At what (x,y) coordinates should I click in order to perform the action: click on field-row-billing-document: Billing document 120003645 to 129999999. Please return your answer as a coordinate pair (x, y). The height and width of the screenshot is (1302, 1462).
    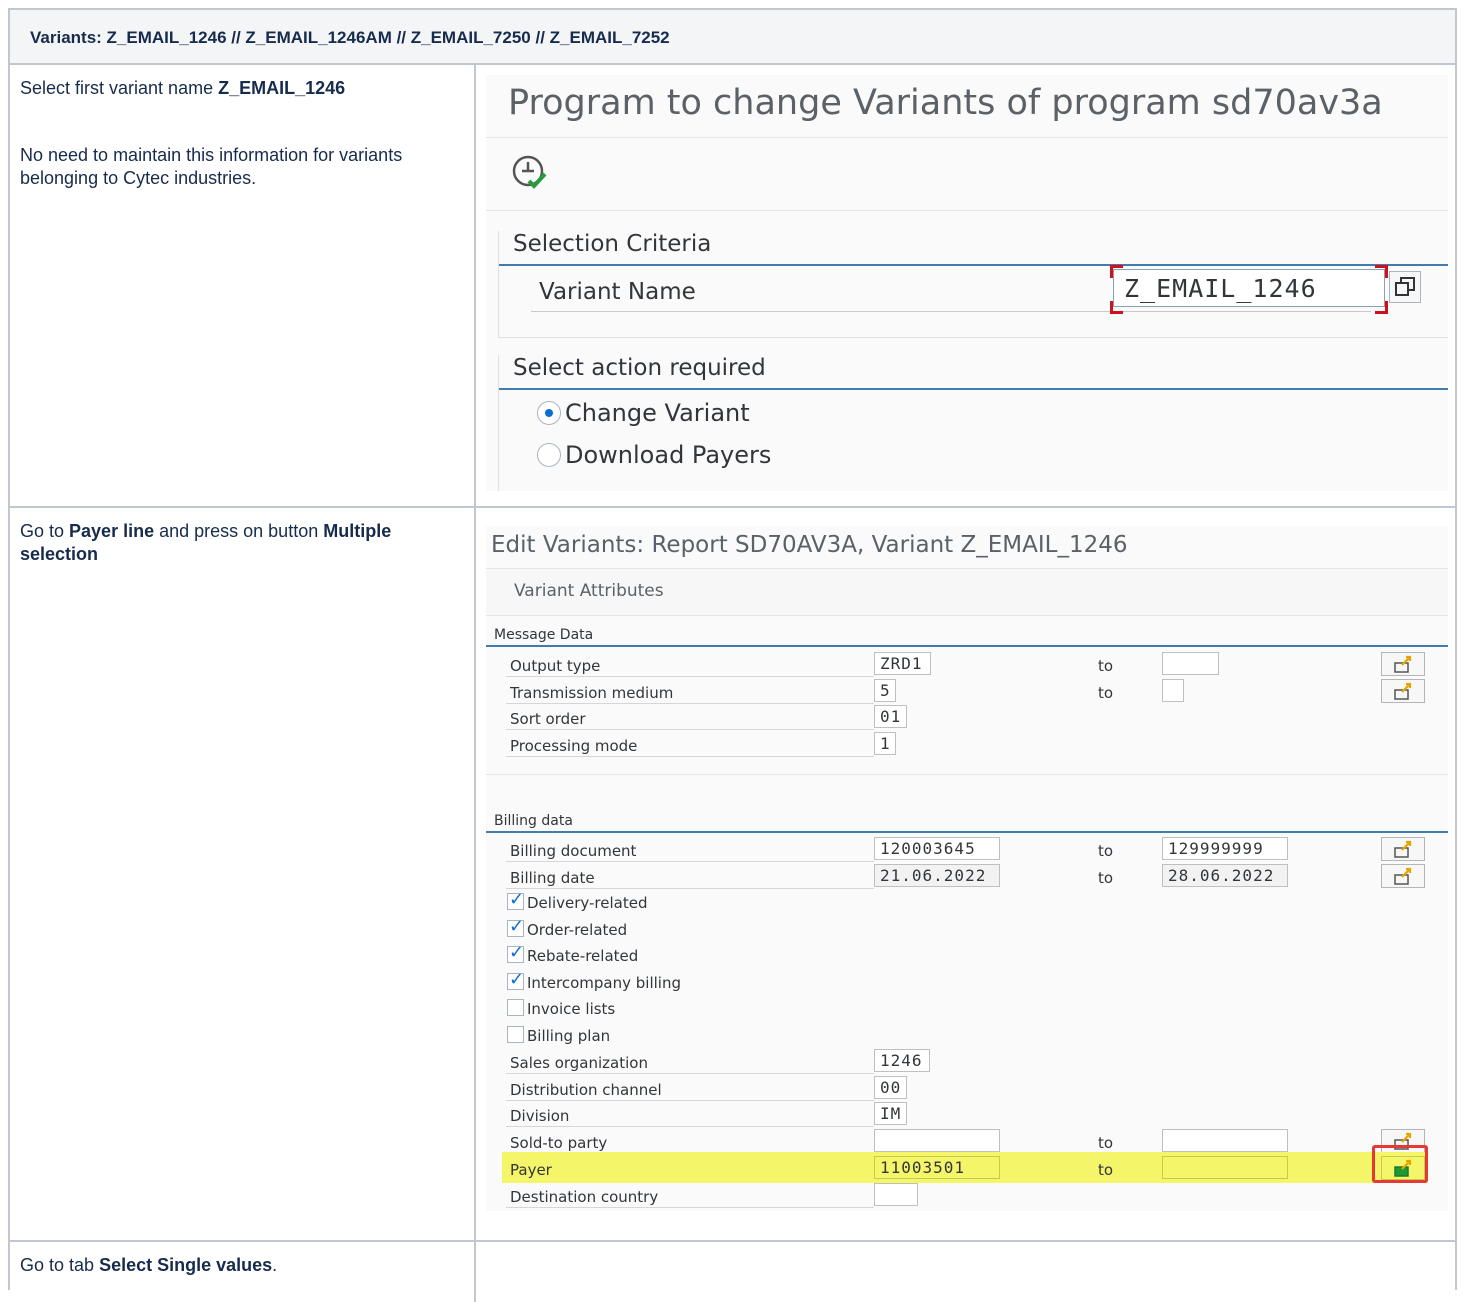
    Looking at the image, I should click on (976, 850).